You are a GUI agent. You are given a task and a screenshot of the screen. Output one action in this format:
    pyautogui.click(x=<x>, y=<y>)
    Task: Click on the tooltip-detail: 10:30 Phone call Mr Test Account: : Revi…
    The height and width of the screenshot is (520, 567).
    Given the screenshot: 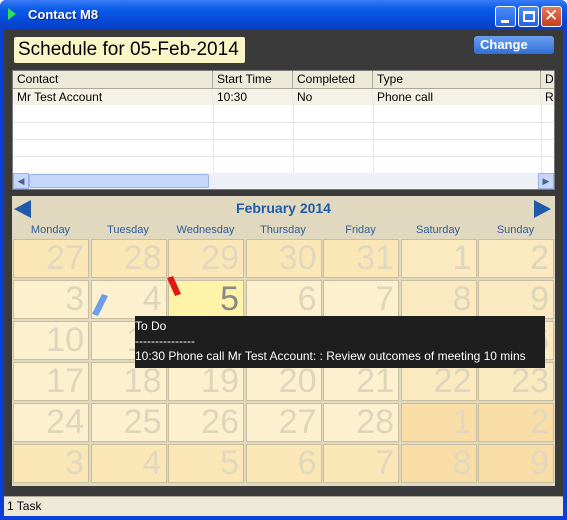 What is the action you would take?
    pyautogui.click(x=330, y=356)
    